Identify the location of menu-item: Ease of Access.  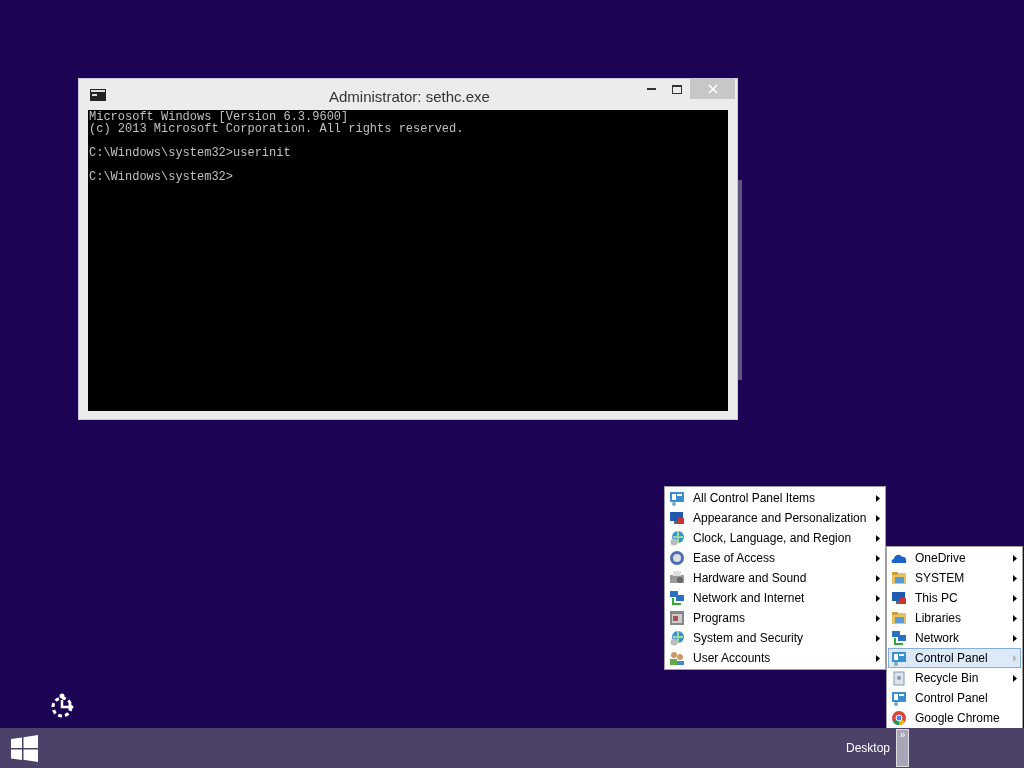
(775, 558).